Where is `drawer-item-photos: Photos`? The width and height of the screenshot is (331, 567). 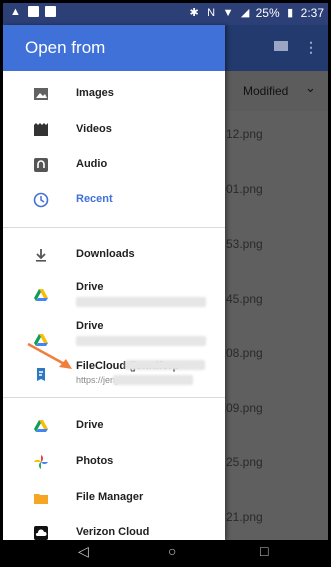
drawer-item-photos: Photos is located at coordinates (114, 462).